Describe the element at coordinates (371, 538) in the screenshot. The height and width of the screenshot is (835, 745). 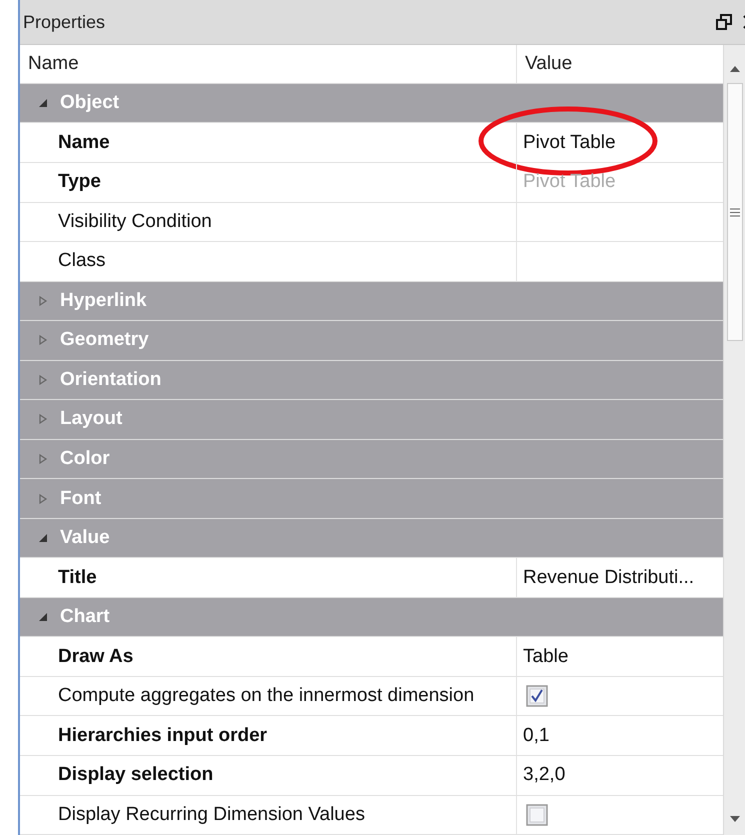
I see `category-row: Value` at that location.